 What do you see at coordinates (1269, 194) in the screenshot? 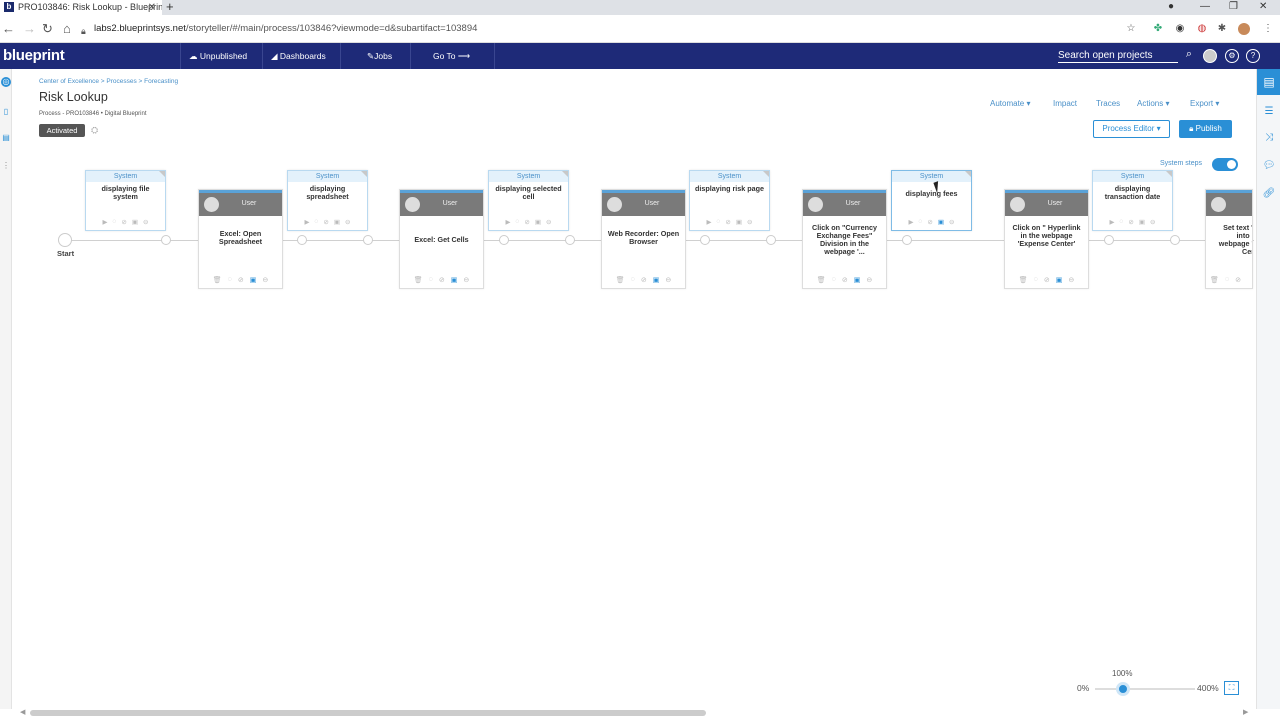
I see `attachment-icon: 🔗︎` at bounding box center [1269, 194].